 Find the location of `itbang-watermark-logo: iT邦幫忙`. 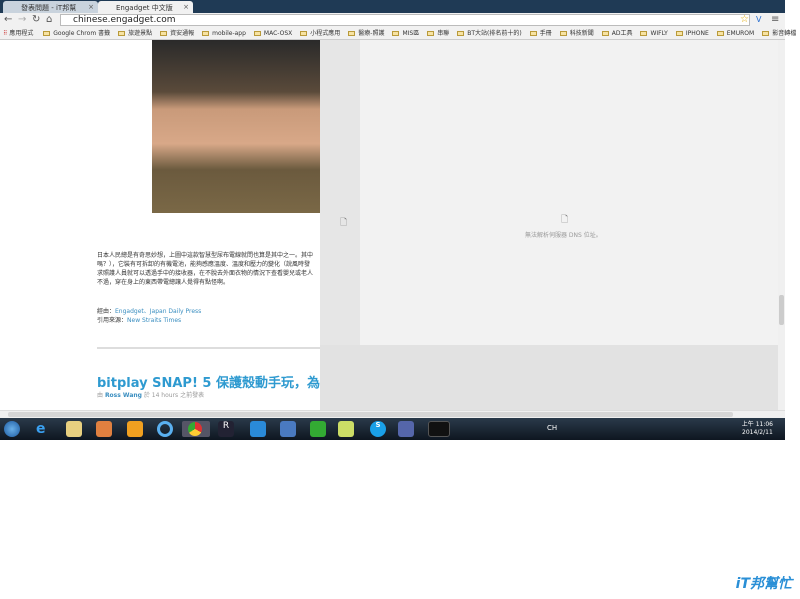

itbang-watermark-logo: iT邦幫忙 is located at coordinates (763, 584).